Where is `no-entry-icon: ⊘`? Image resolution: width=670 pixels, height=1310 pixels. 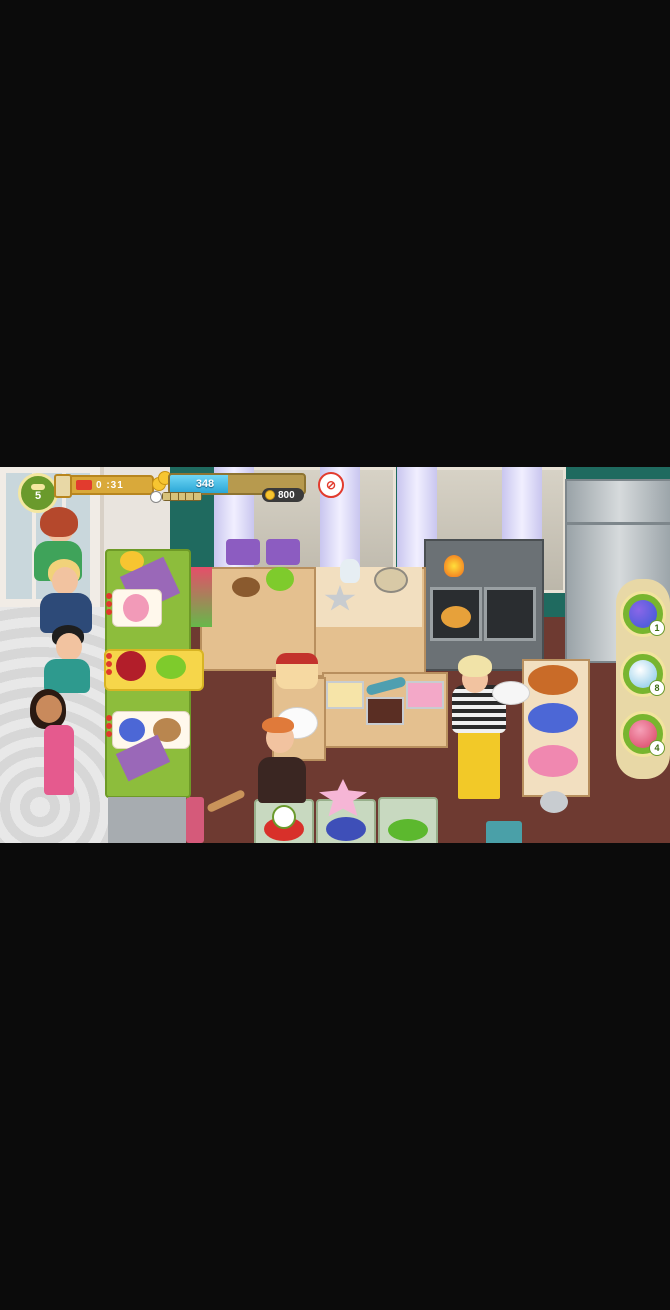
no-entry-icon: ⊘ is located at coordinates (331, 485).